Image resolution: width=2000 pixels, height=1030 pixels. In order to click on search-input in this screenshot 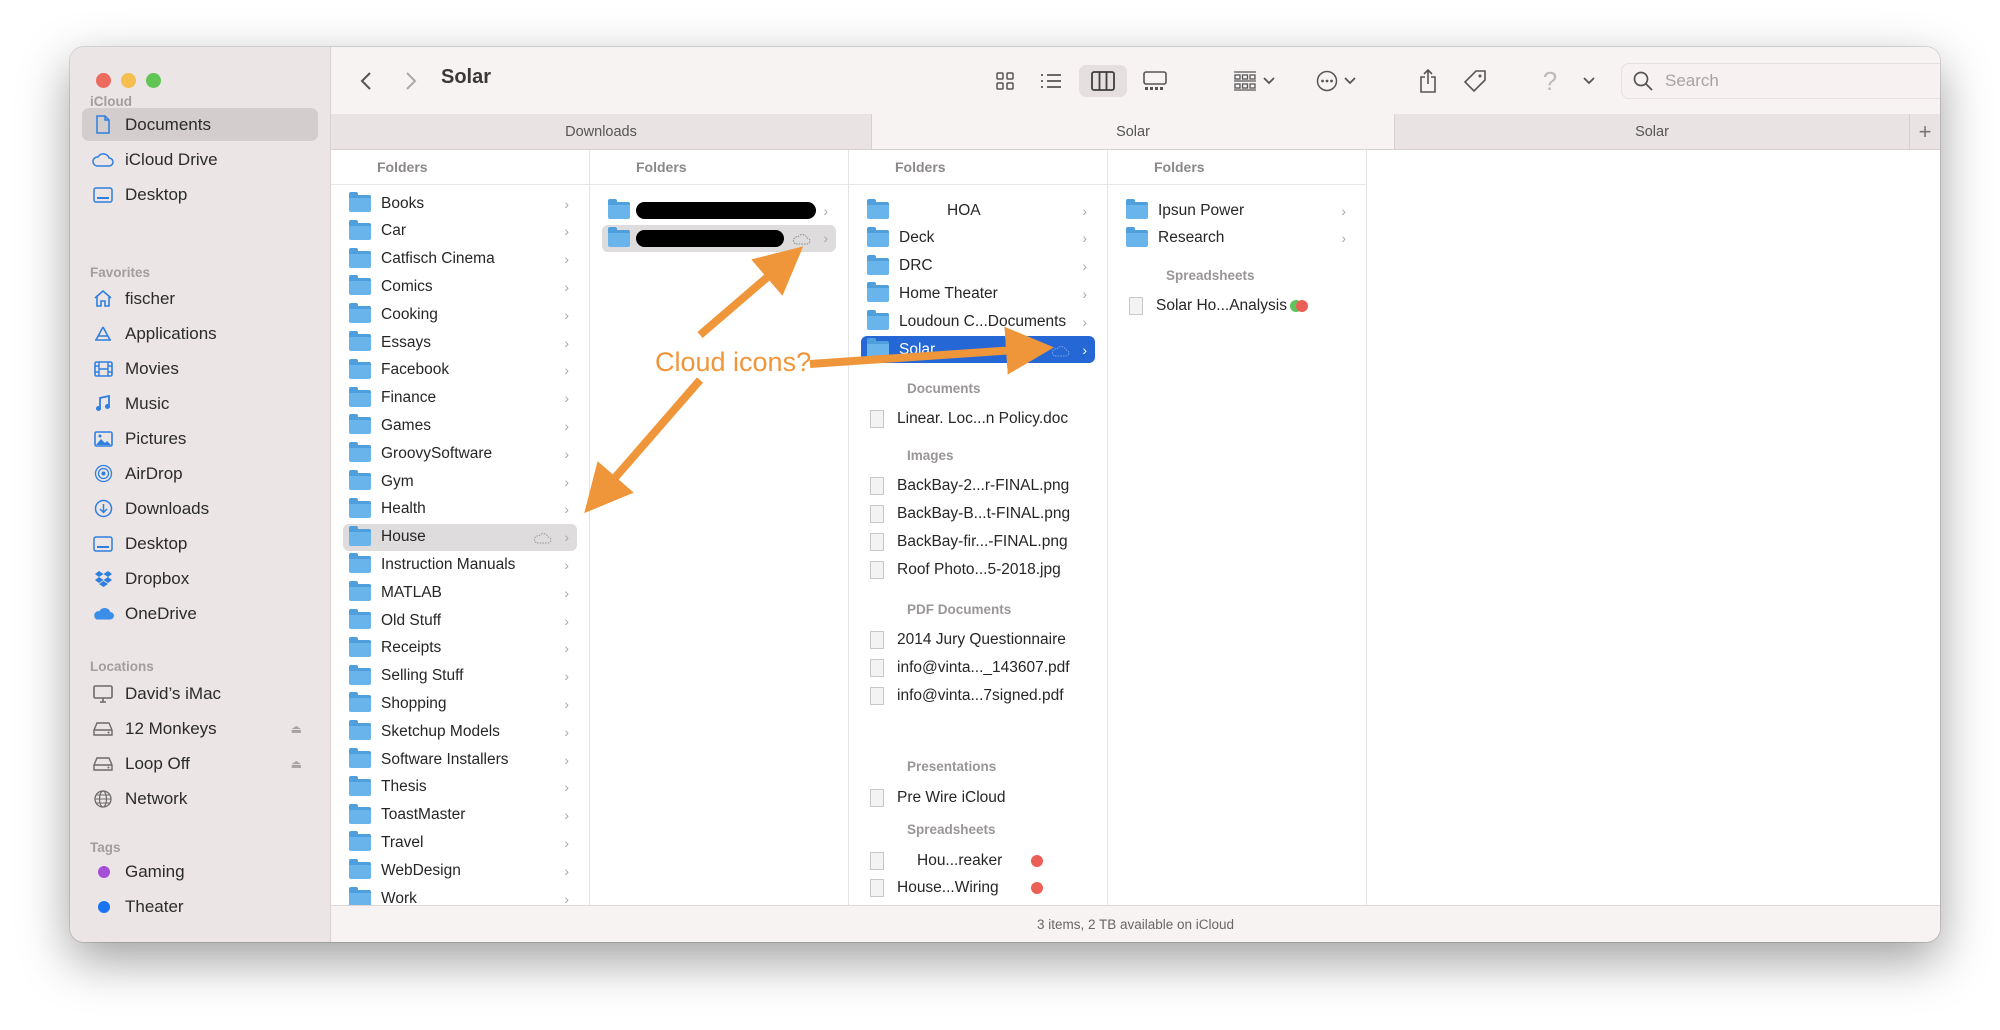, I will do `click(1801, 81)`.